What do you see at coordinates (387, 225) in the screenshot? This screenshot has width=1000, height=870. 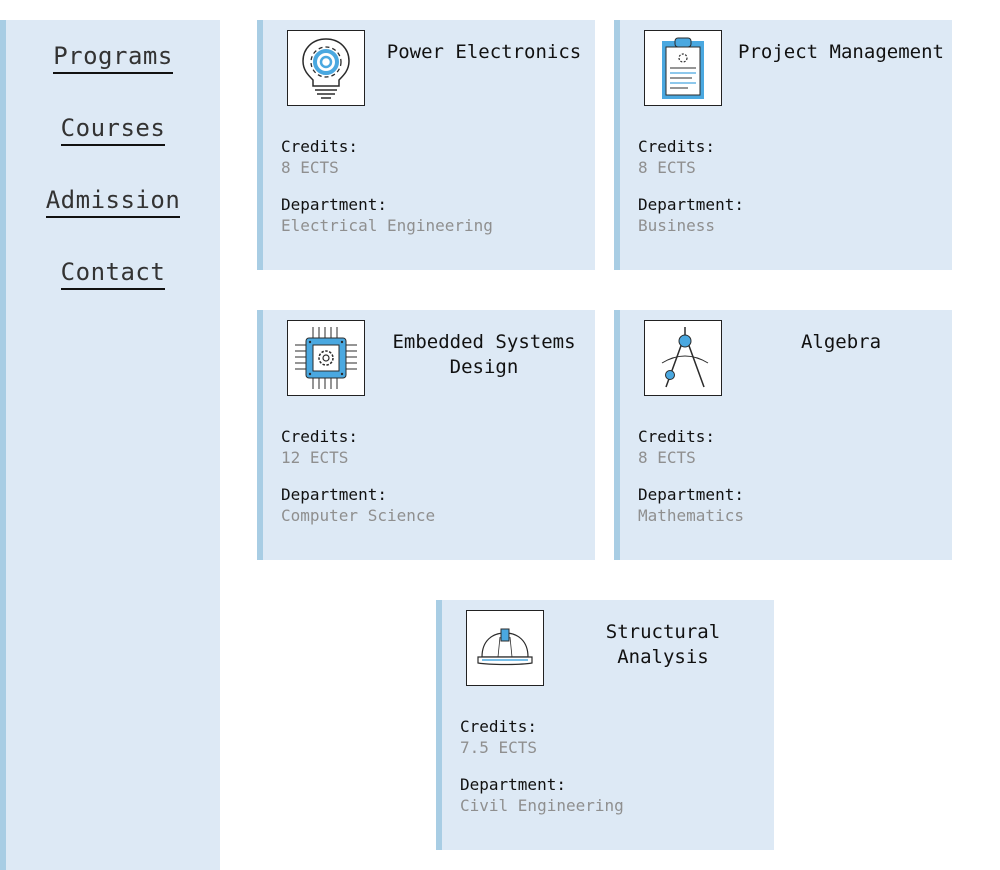 I see `department-value: Electrical Engineering` at bounding box center [387, 225].